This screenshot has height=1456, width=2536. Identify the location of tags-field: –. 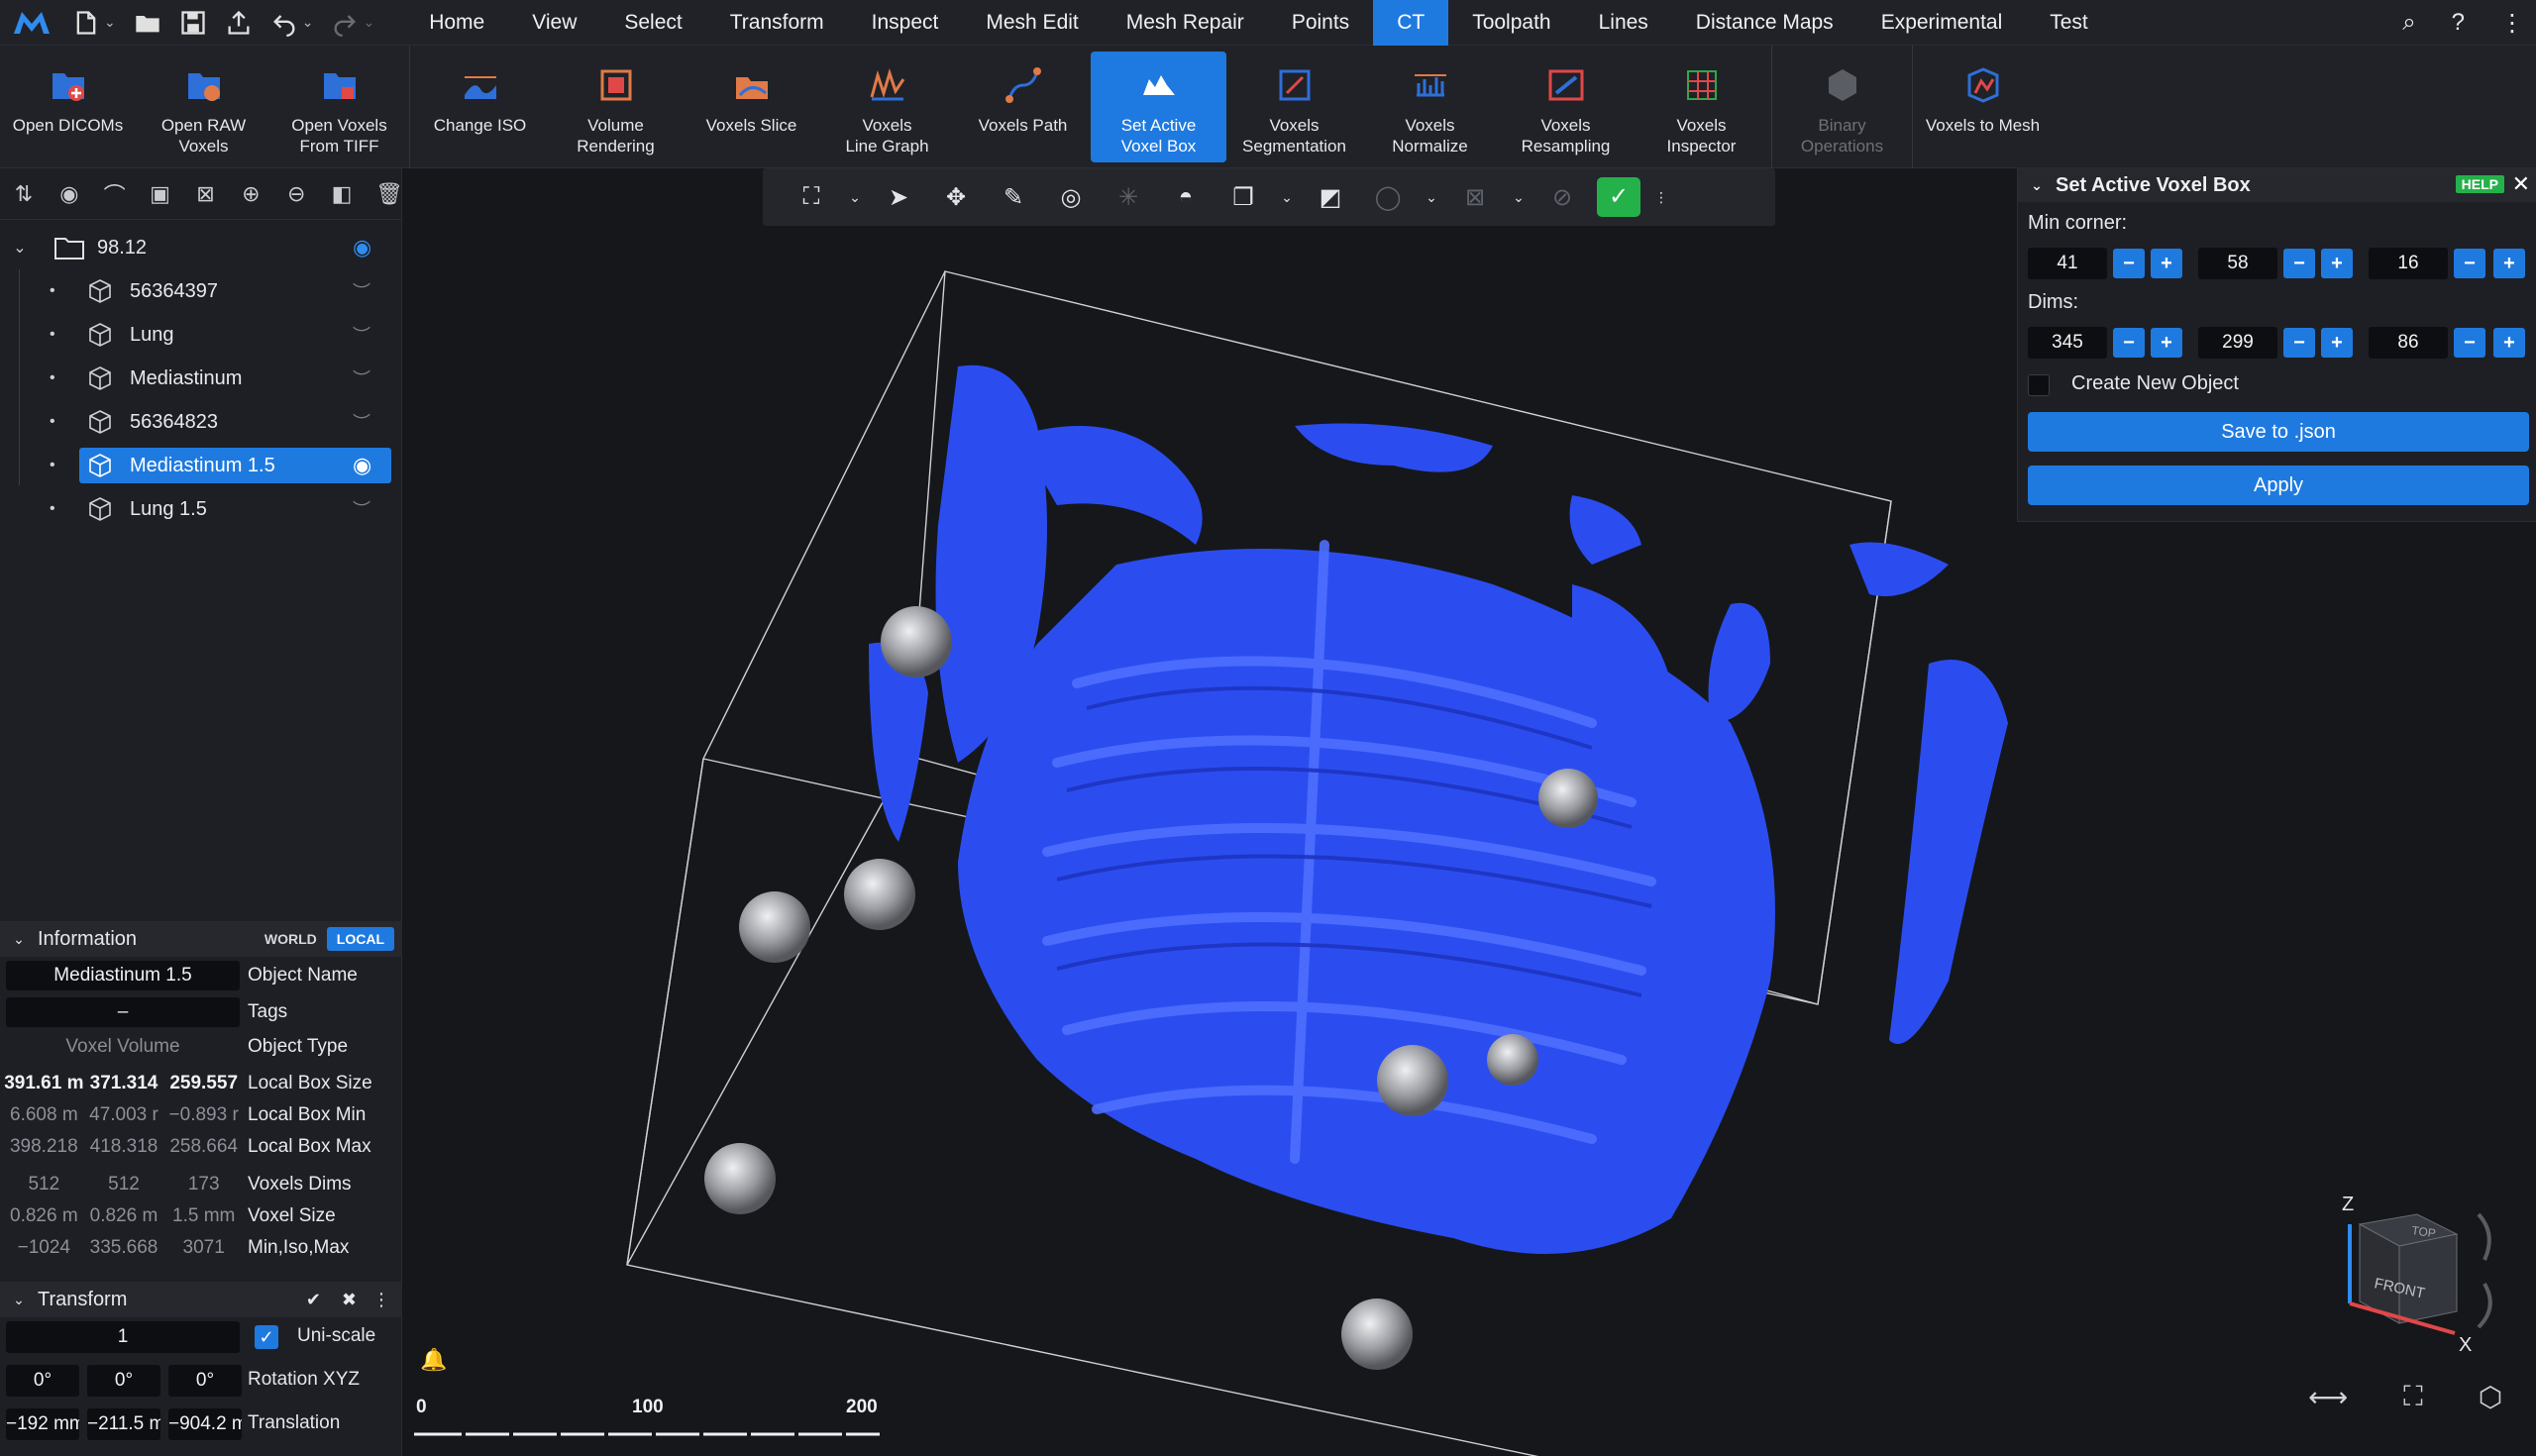
(123, 1012).